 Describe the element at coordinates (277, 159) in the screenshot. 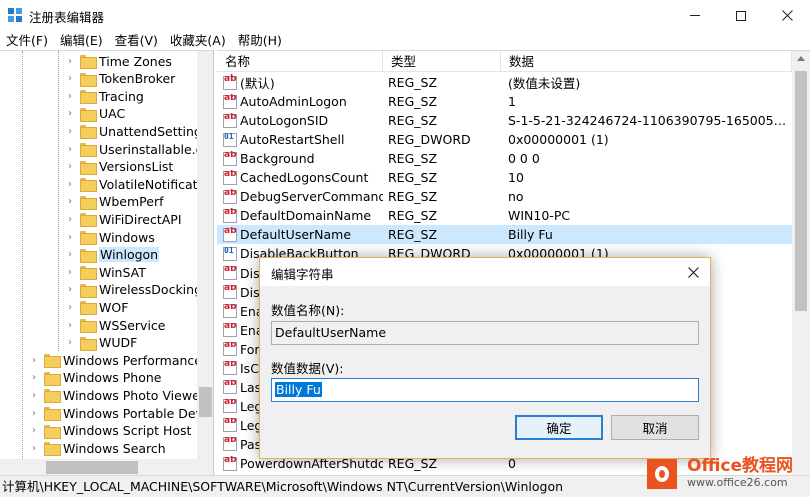

I see `value-name: Background` at that location.